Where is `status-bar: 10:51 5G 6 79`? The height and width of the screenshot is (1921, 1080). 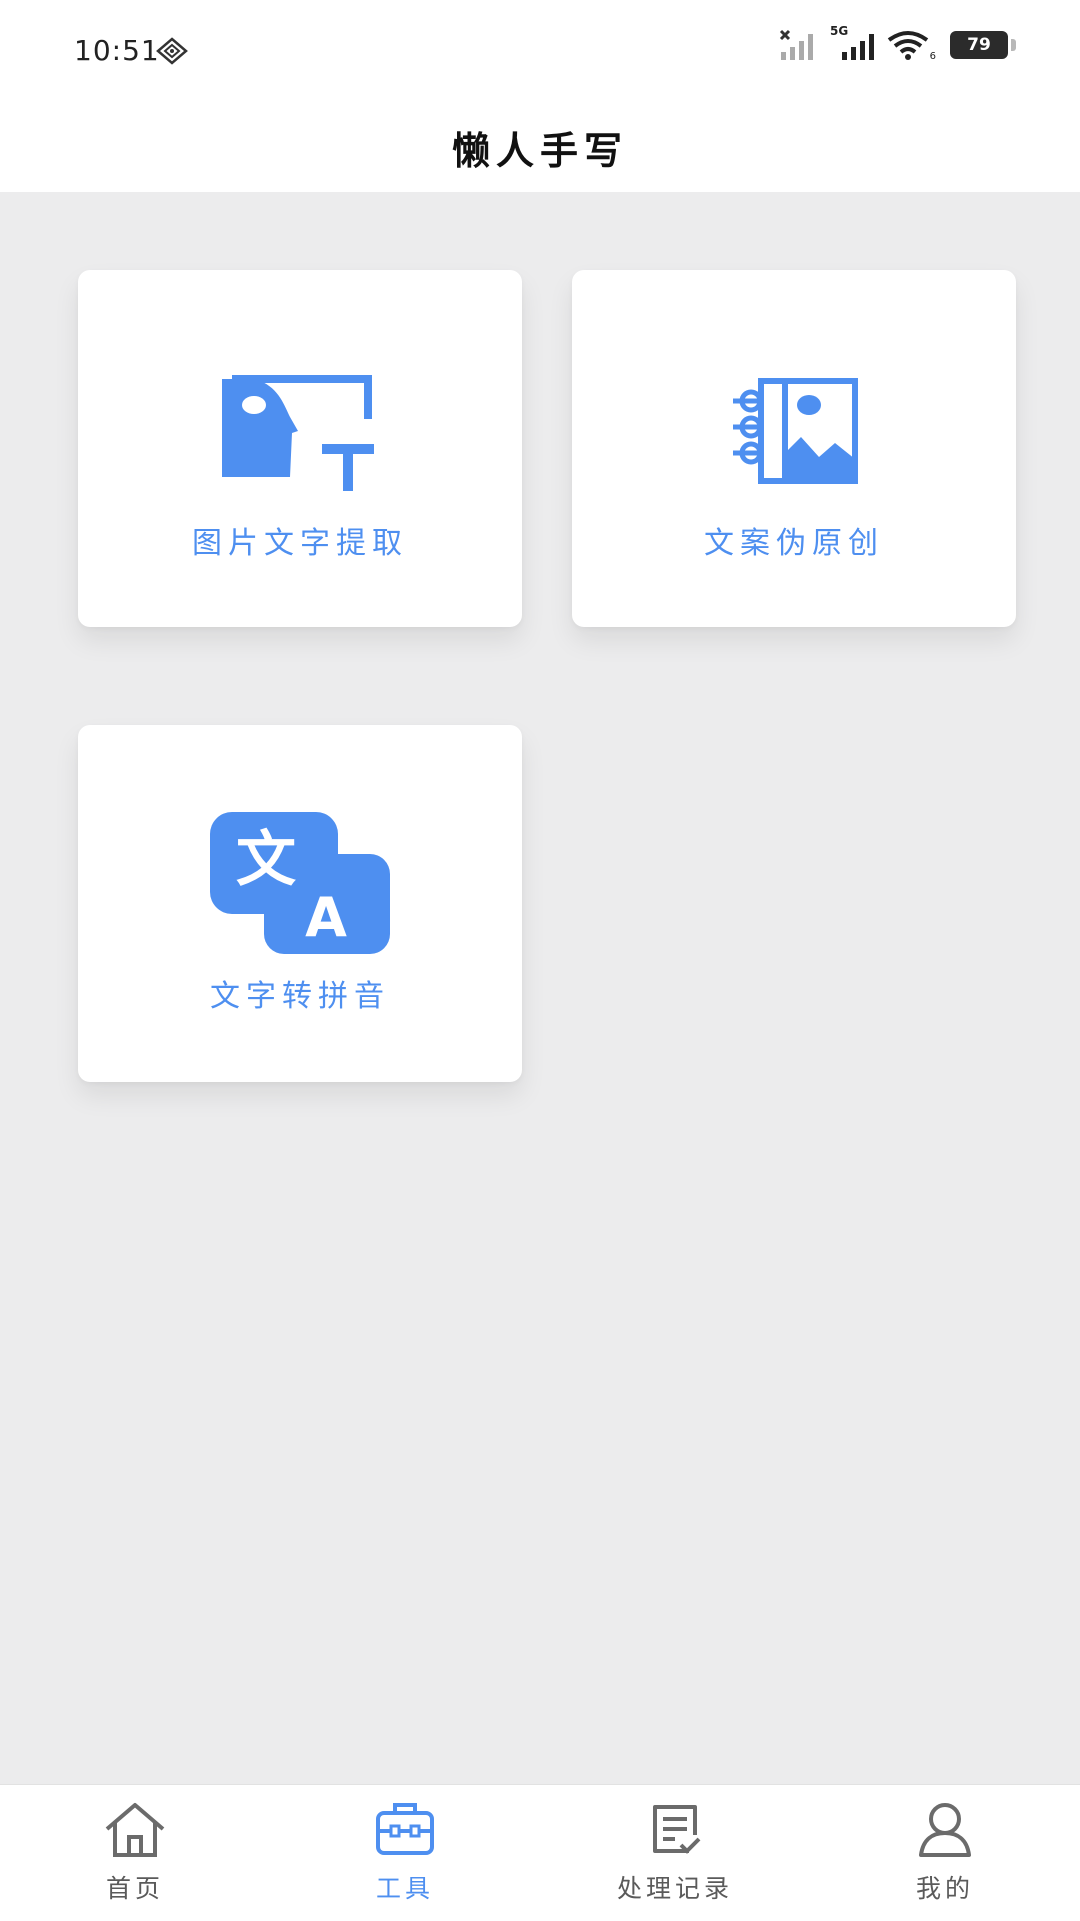 status-bar: 10:51 5G 6 79 is located at coordinates (540, 50).